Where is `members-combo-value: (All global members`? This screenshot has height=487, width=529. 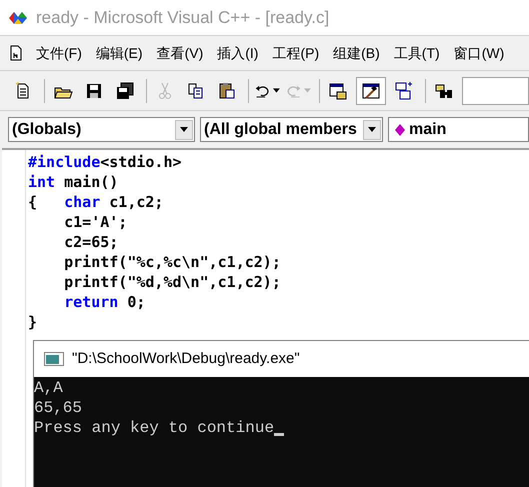 members-combo-value: (All global members is located at coordinates (280, 130).